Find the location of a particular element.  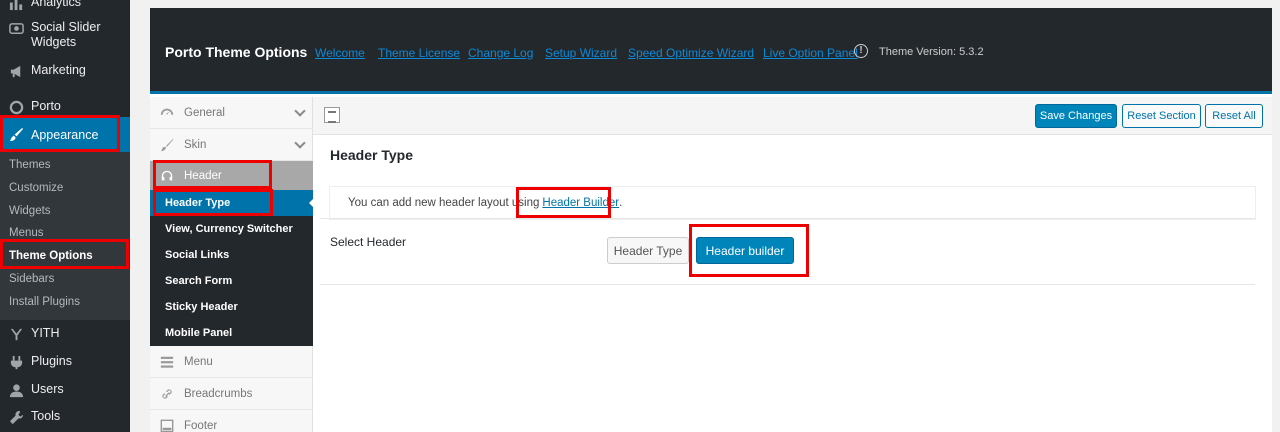

circle-icon is located at coordinates (16, 107).